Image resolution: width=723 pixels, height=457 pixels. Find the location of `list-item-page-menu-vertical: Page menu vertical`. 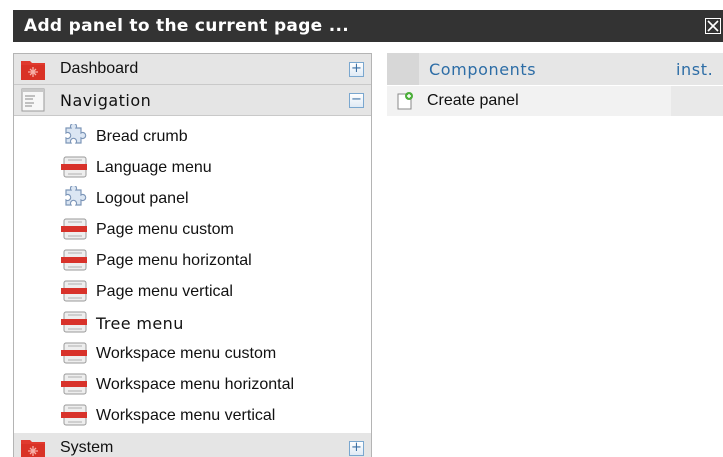

list-item-page-menu-vertical: Page menu vertical is located at coordinates (192, 291).